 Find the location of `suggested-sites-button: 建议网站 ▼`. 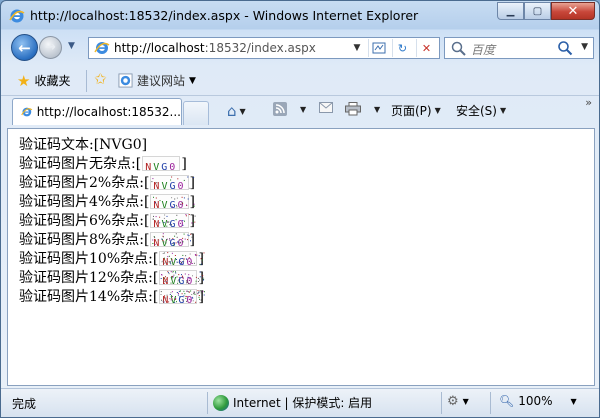

suggested-sites-button: 建议网站 ▼ is located at coordinates (157, 80).